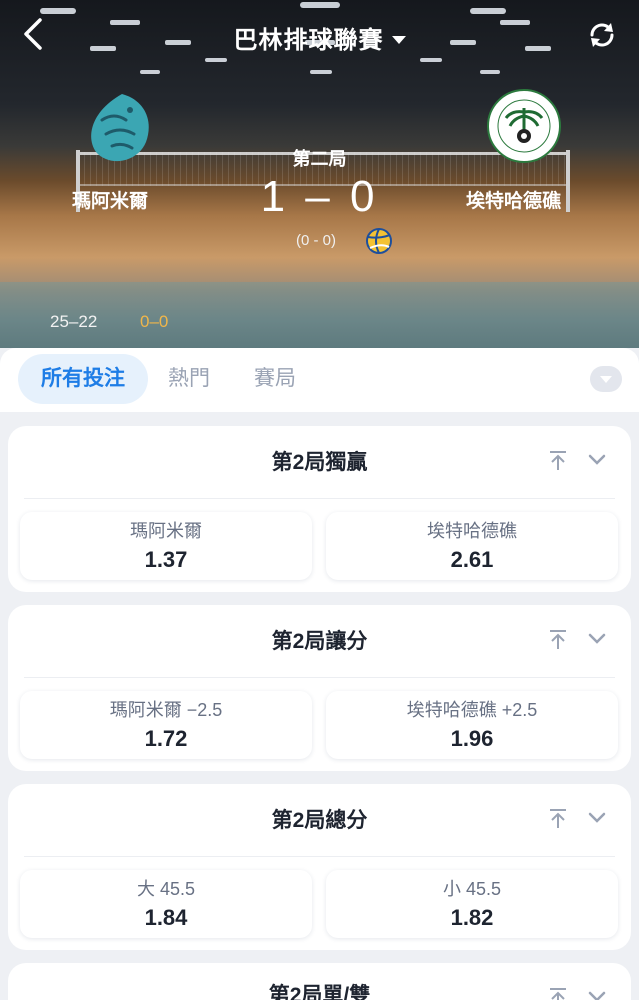 The height and width of the screenshot is (1000, 639). I want to click on market-card: 第2局單/雙, so click(319, 981).